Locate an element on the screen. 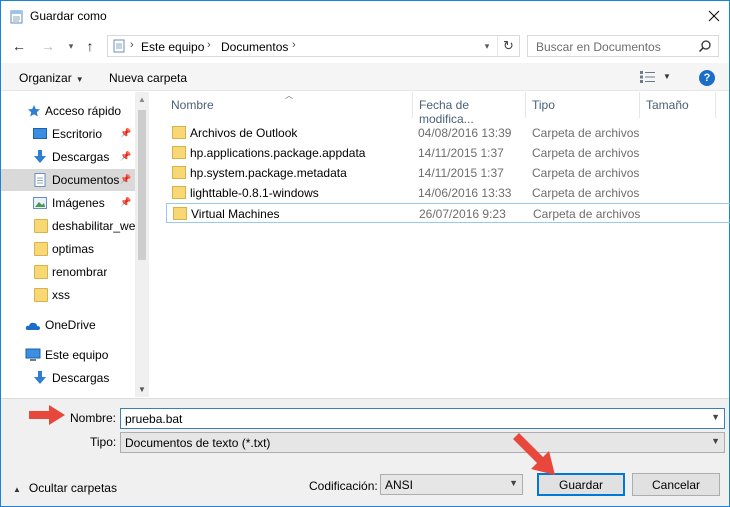 This screenshot has width=730, height=507. refresh-button: ↻ is located at coordinates (508, 46).